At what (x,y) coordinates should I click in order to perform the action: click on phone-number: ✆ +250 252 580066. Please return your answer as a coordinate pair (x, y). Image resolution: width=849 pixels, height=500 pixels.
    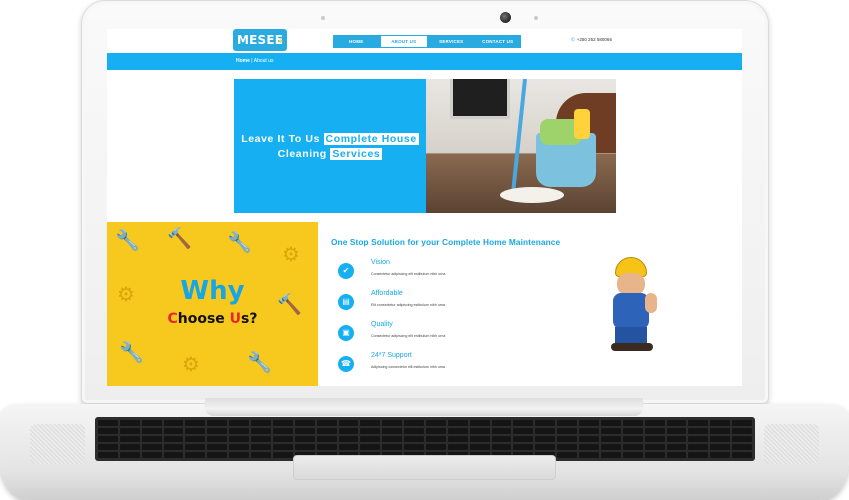
    Looking at the image, I should click on (591, 39).